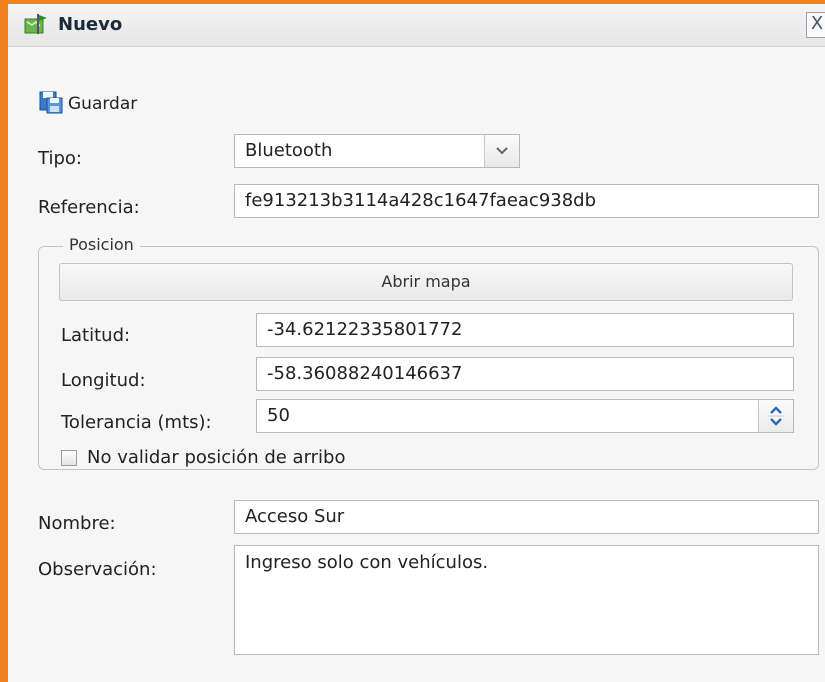 Image resolution: width=825 pixels, height=682 pixels. What do you see at coordinates (136, 422) in the screenshot?
I see `tolerancia-label: Tolerancia (mts):` at bounding box center [136, 422].